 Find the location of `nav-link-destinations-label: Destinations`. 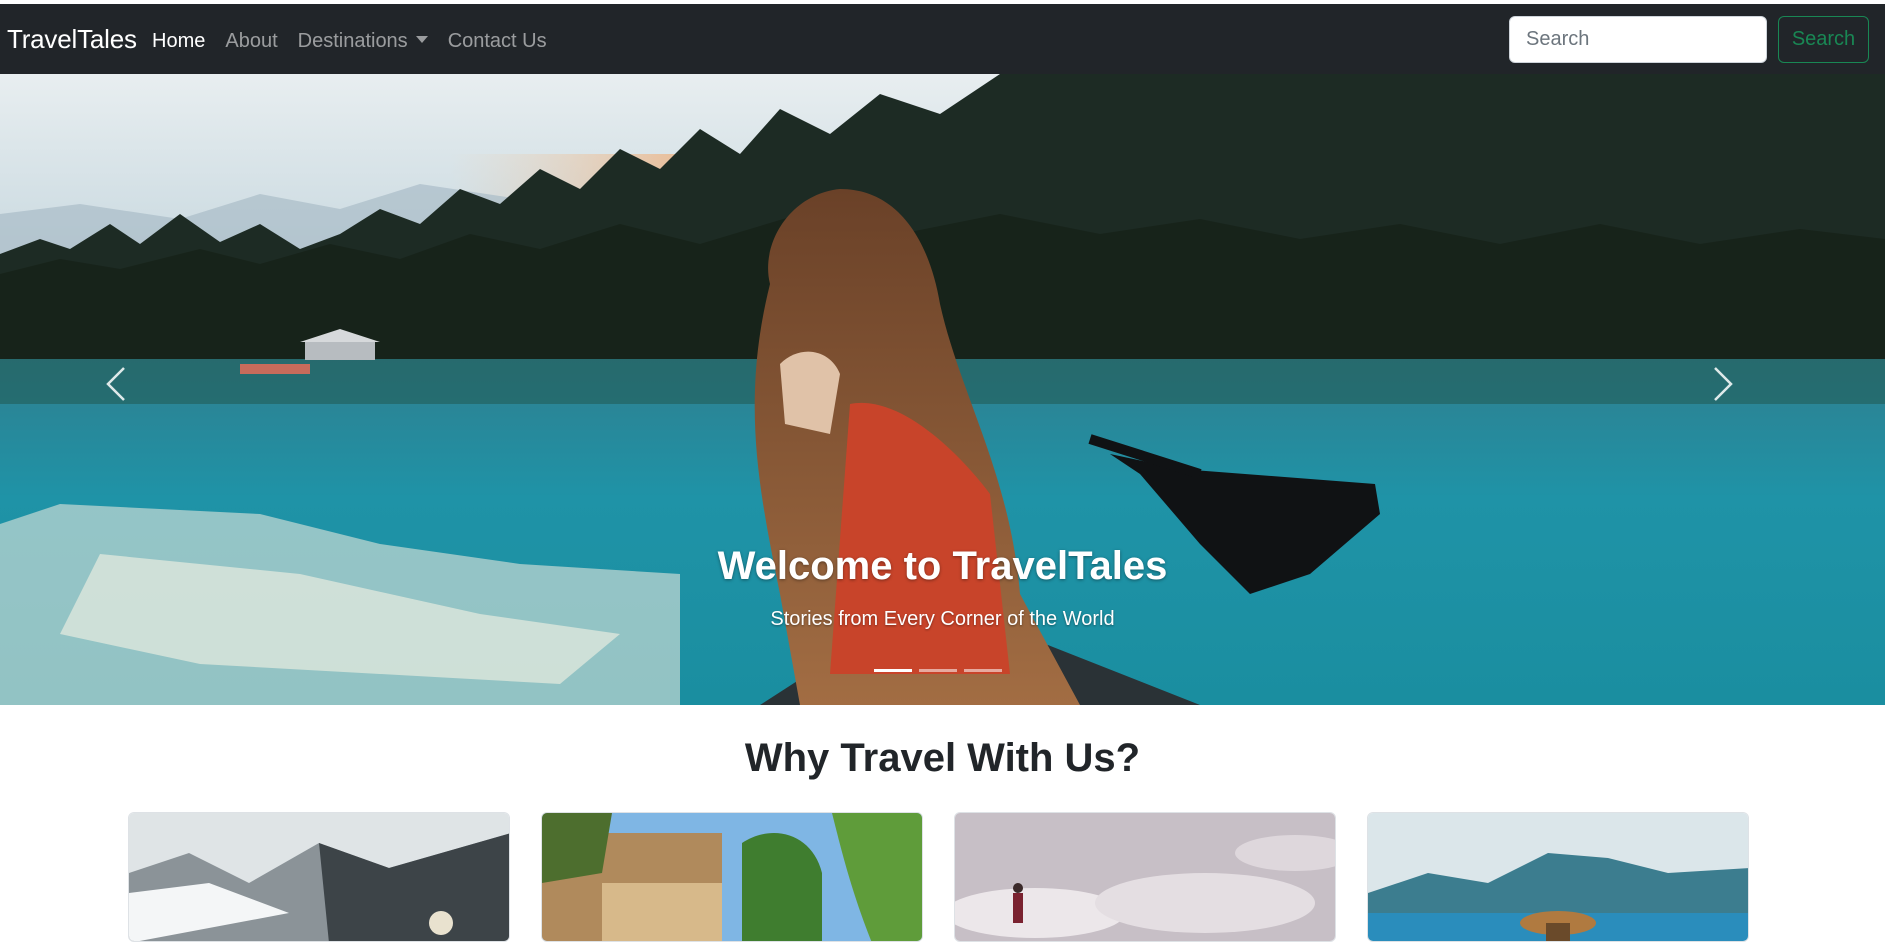

nav-link-destinations-label: Destinations is located at coordinates (352, 41).